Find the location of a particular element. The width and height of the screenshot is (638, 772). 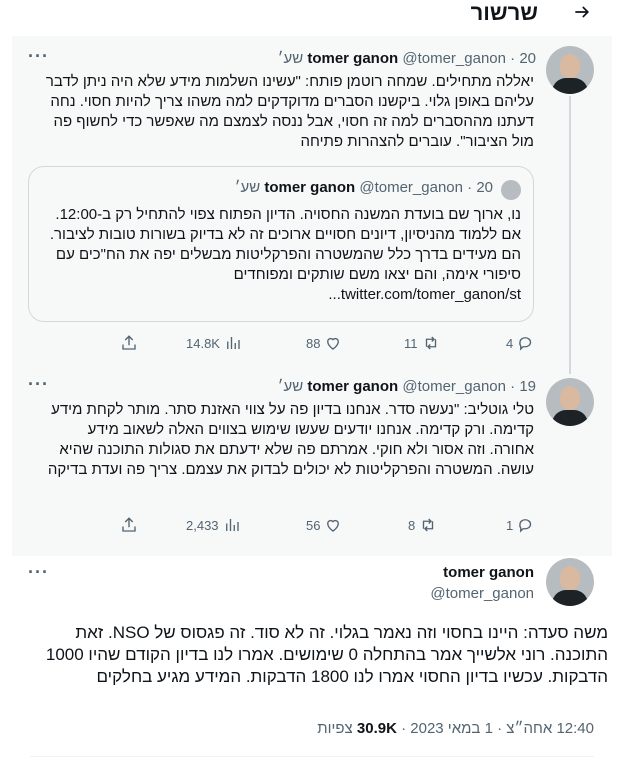

views-button: 14.8K is located at coordinates (214, 343).